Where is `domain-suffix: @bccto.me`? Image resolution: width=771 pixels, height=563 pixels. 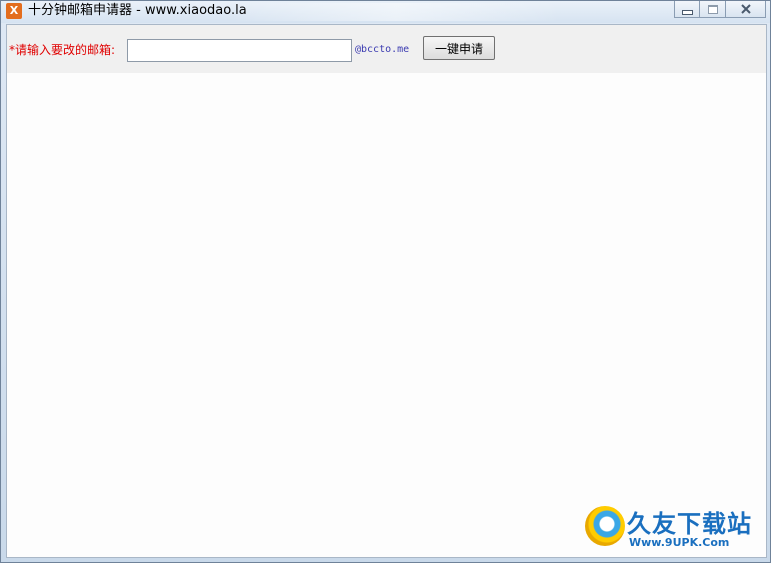 domain-suffix: @bccto.me is located at coordinates (382, 49).